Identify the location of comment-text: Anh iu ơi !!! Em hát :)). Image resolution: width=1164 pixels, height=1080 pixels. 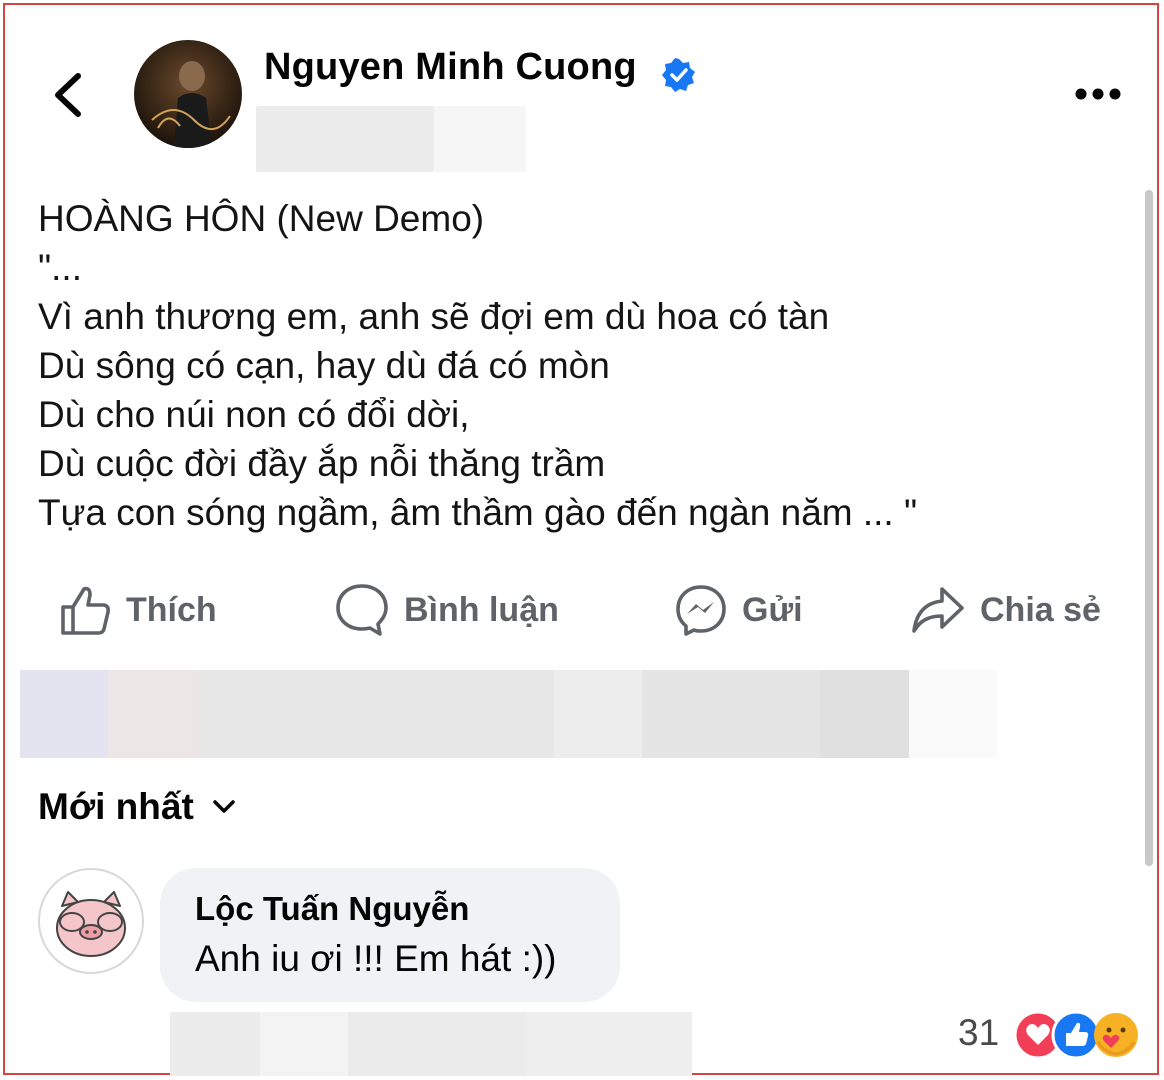
(376, 958).